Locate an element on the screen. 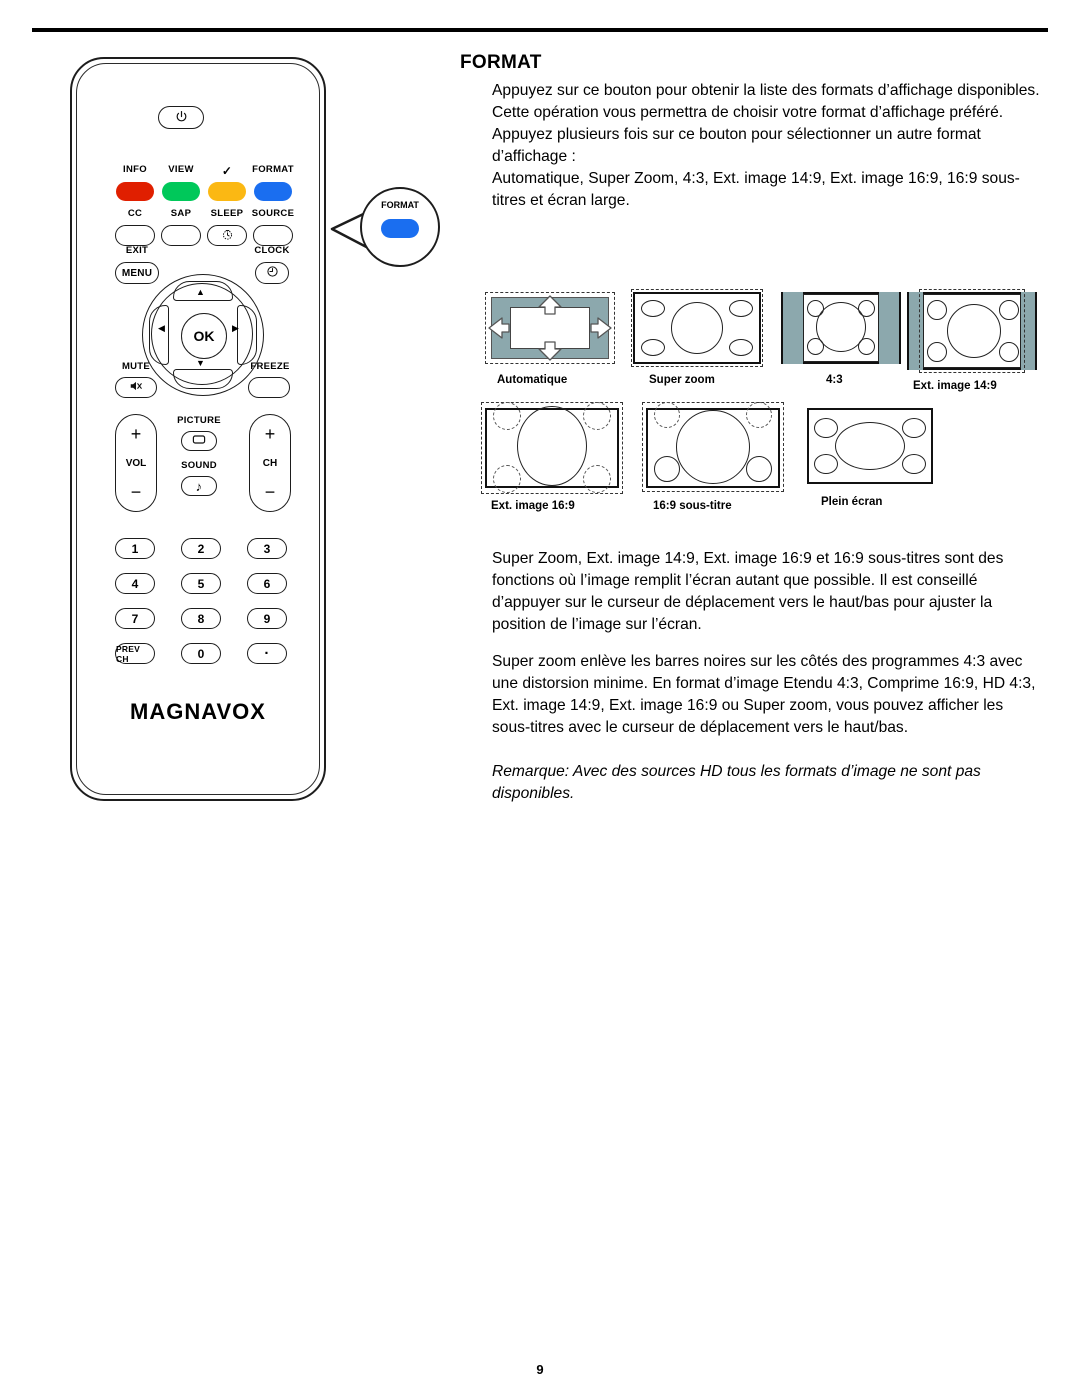 Image resolution: width=1080 pixels, height=1397 pixels. ok-button: OK is located at coordinates (204, 336).